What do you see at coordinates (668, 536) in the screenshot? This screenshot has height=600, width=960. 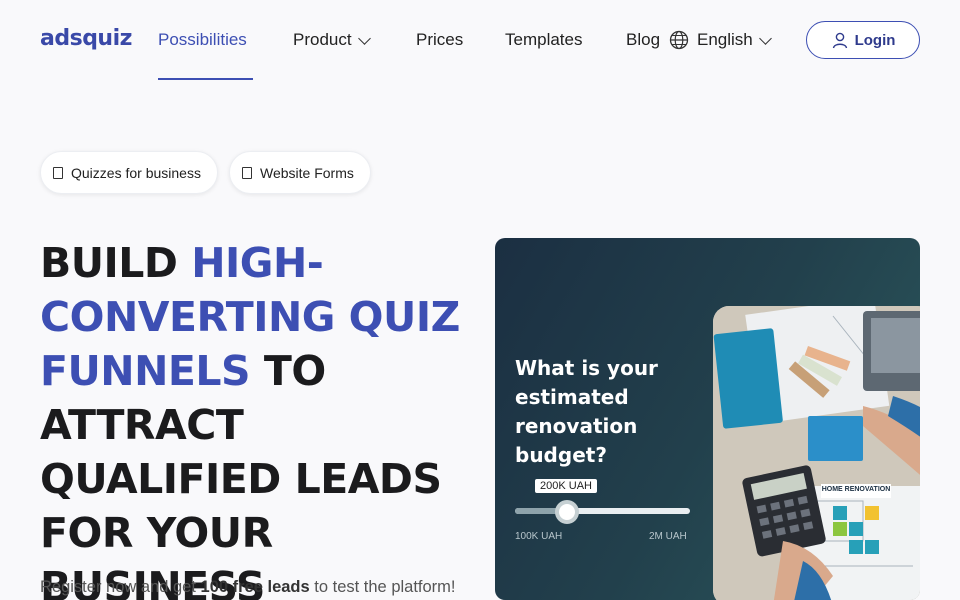 I see `slider-max-label: 2M UAH` at bounding box center [668, 536].